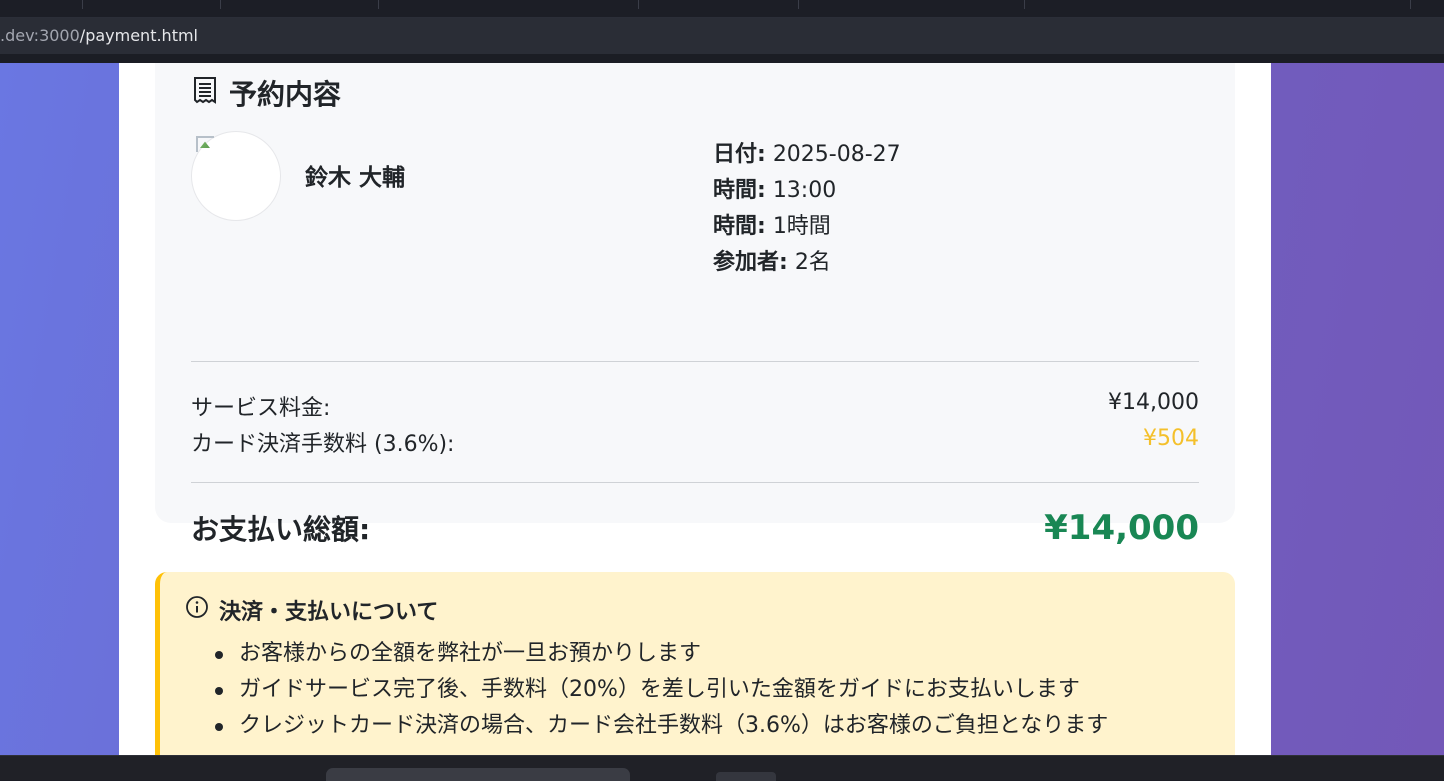 The image size is (1444, 781). What do you see at coordinates (836, 154) in the screenshot?
I see `detail-value: 2025-08-27` at bounding box center [836, 154].